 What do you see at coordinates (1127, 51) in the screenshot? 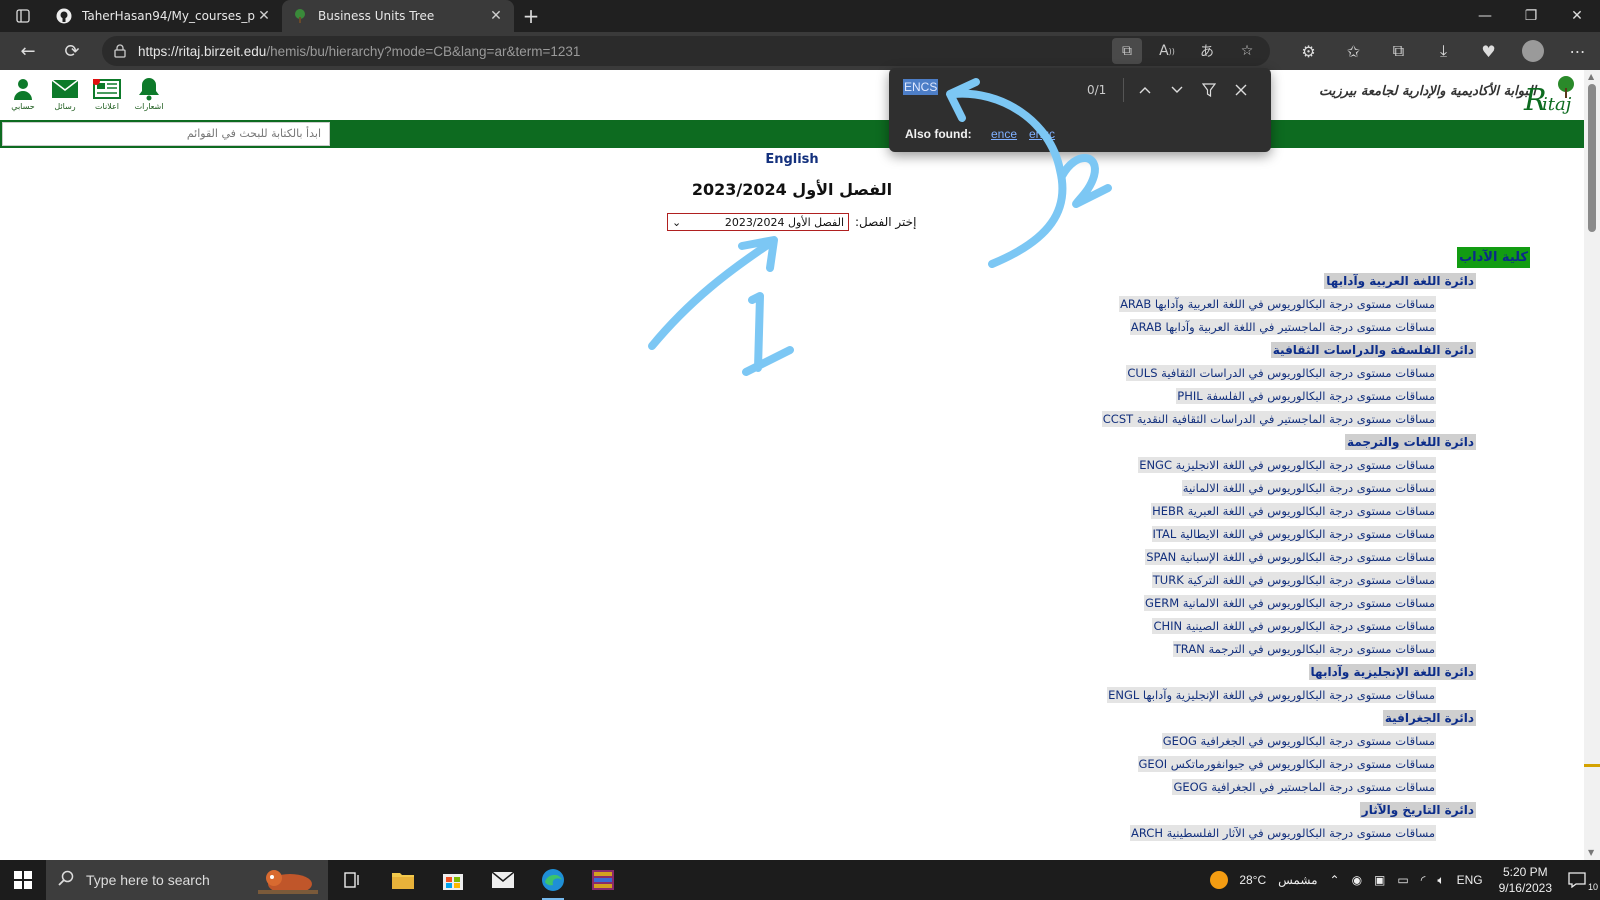
I see `find-on-page-icon: ⧉` at bounding box center [1127, 51].